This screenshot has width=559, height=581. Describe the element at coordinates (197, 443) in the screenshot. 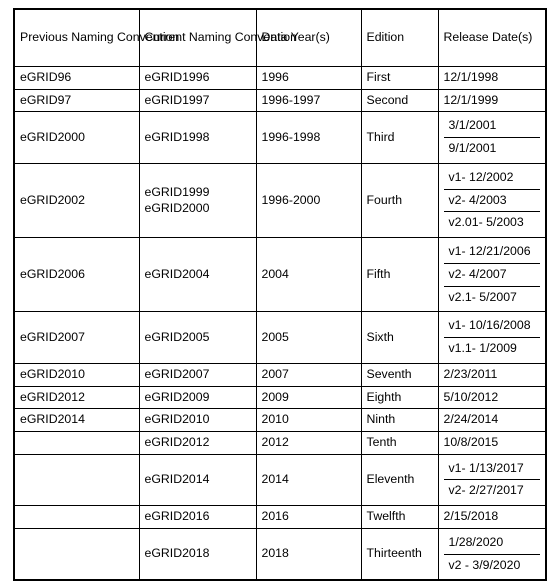

I see `cell-current-naming-convention: eGRID2012` at that location.